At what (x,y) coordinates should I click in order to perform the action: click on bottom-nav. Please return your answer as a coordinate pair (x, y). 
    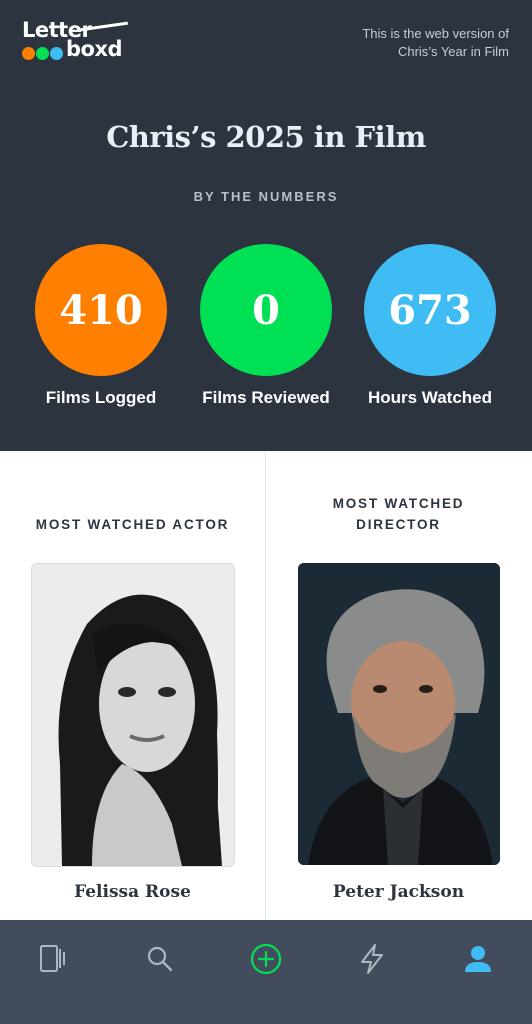
    Looking at the image, I should click on (266, 972).